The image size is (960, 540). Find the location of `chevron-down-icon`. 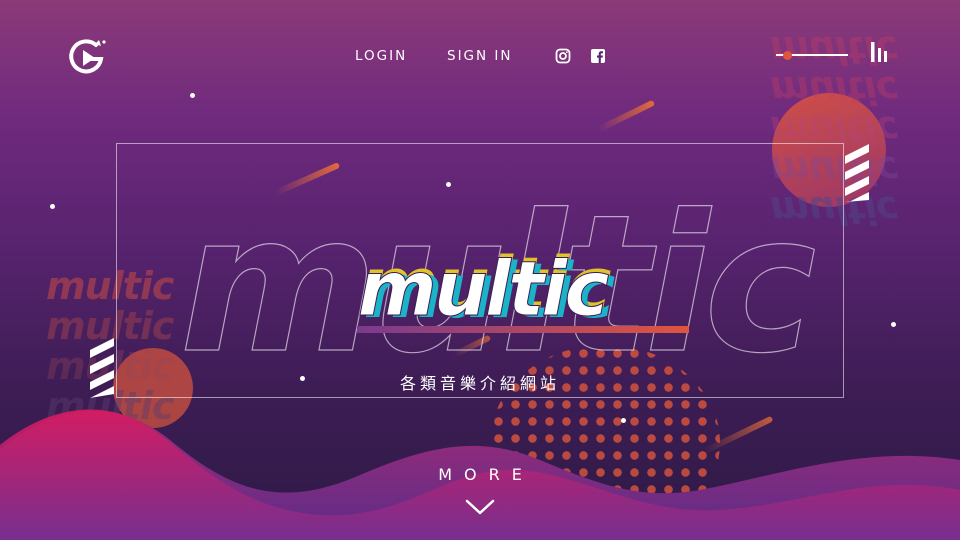

chevron-down-icon is located at coordinates (480, 507).